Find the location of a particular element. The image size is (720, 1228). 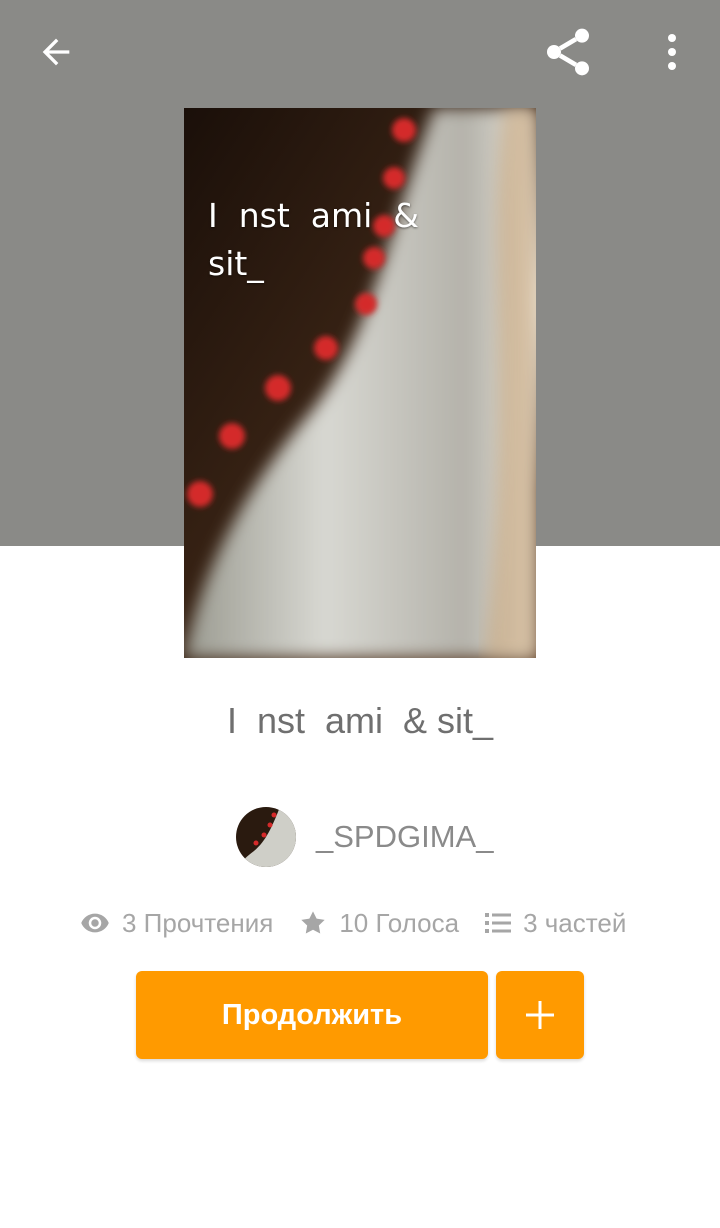

author-avatar is located at coordinates (266, 837).